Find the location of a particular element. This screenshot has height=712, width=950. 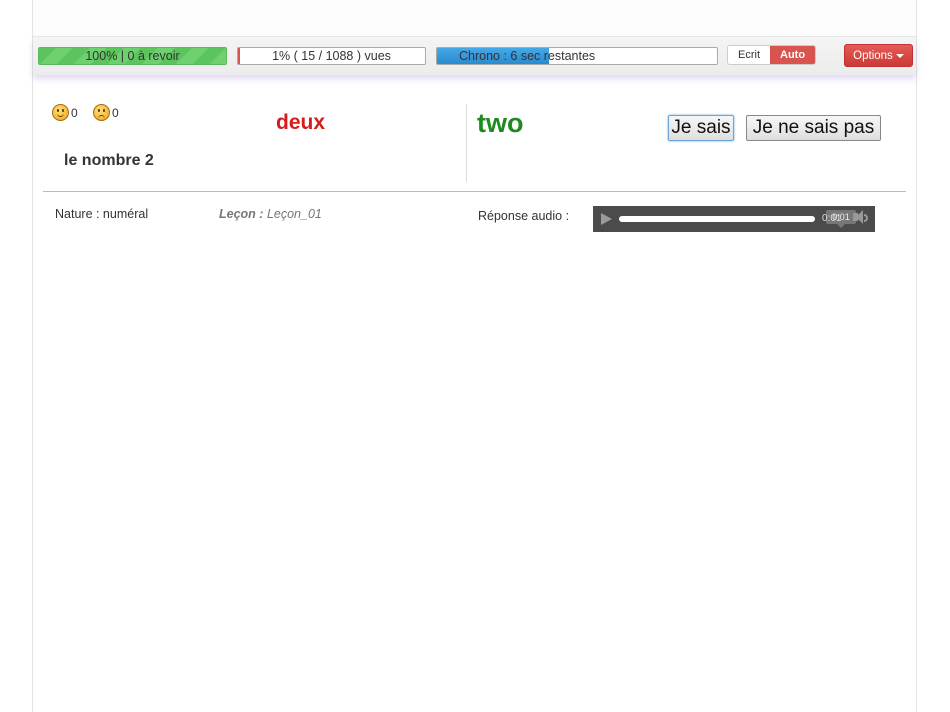

audio-current-time: 0:01 is located at coordinates (832, 218).